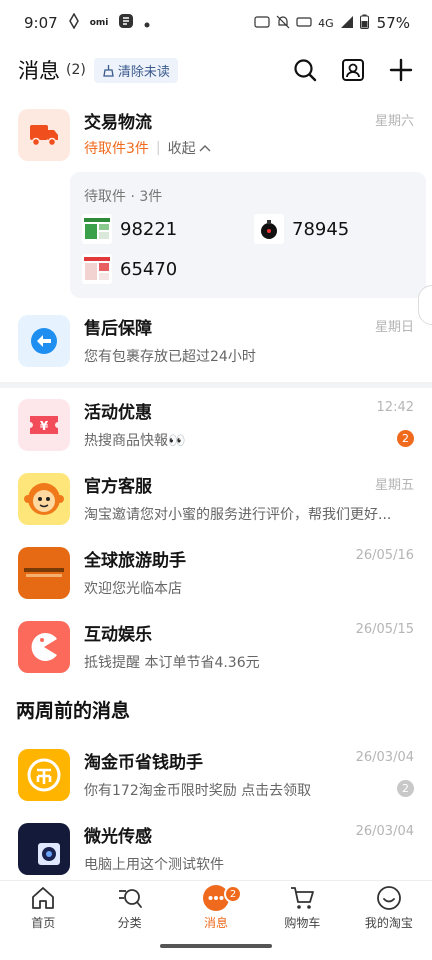 The image size is (432, 960). I want to click on messages-header: 消息 (2) 清除未读, so click(216, 70).